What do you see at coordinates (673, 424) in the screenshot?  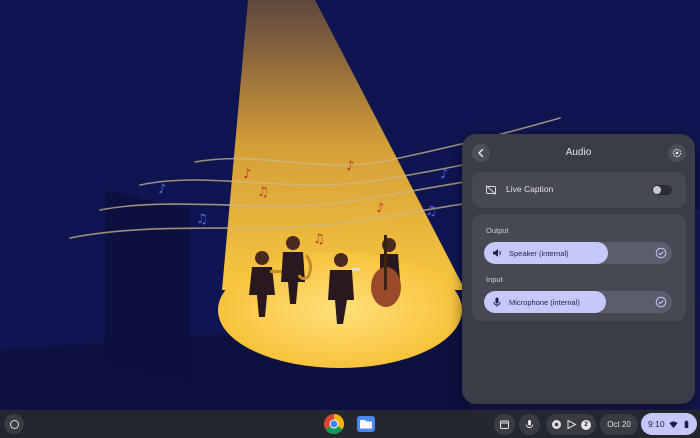 I see `wifi-icon` at bounding box center [673, 424].